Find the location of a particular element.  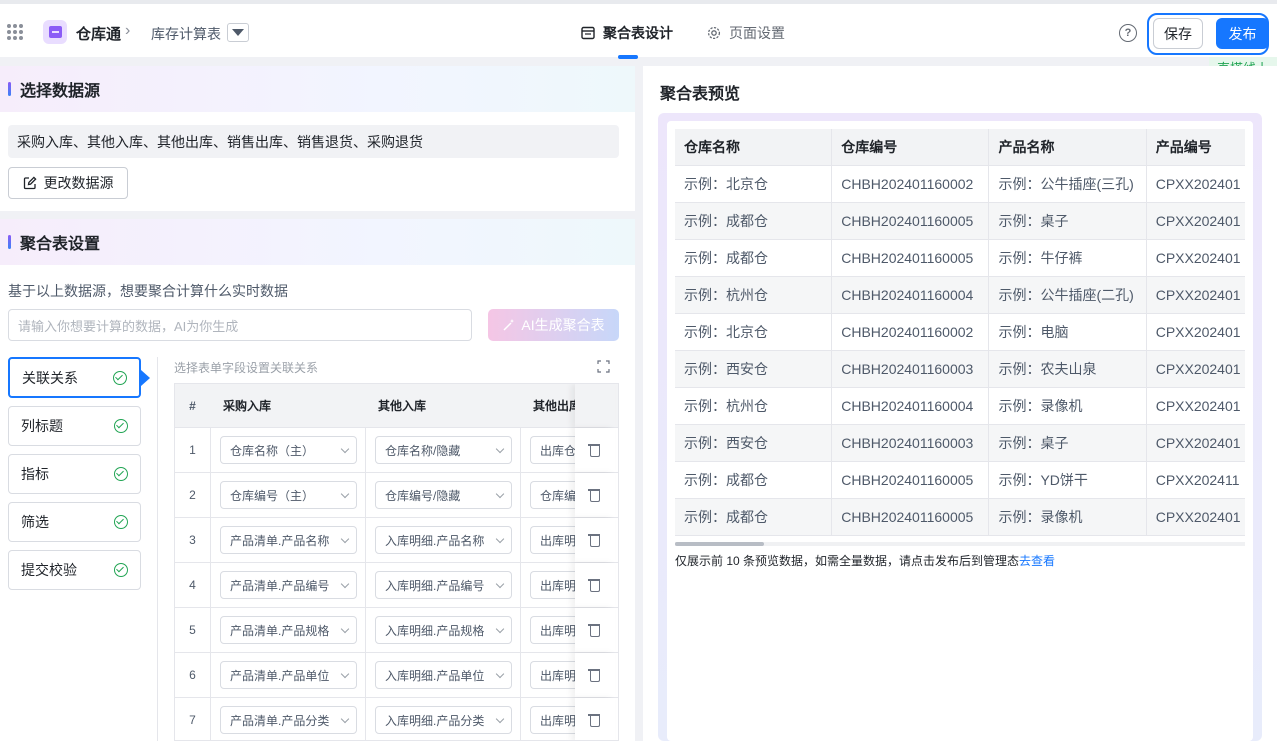

row-index: 3 is located at coordinates (192, 540).